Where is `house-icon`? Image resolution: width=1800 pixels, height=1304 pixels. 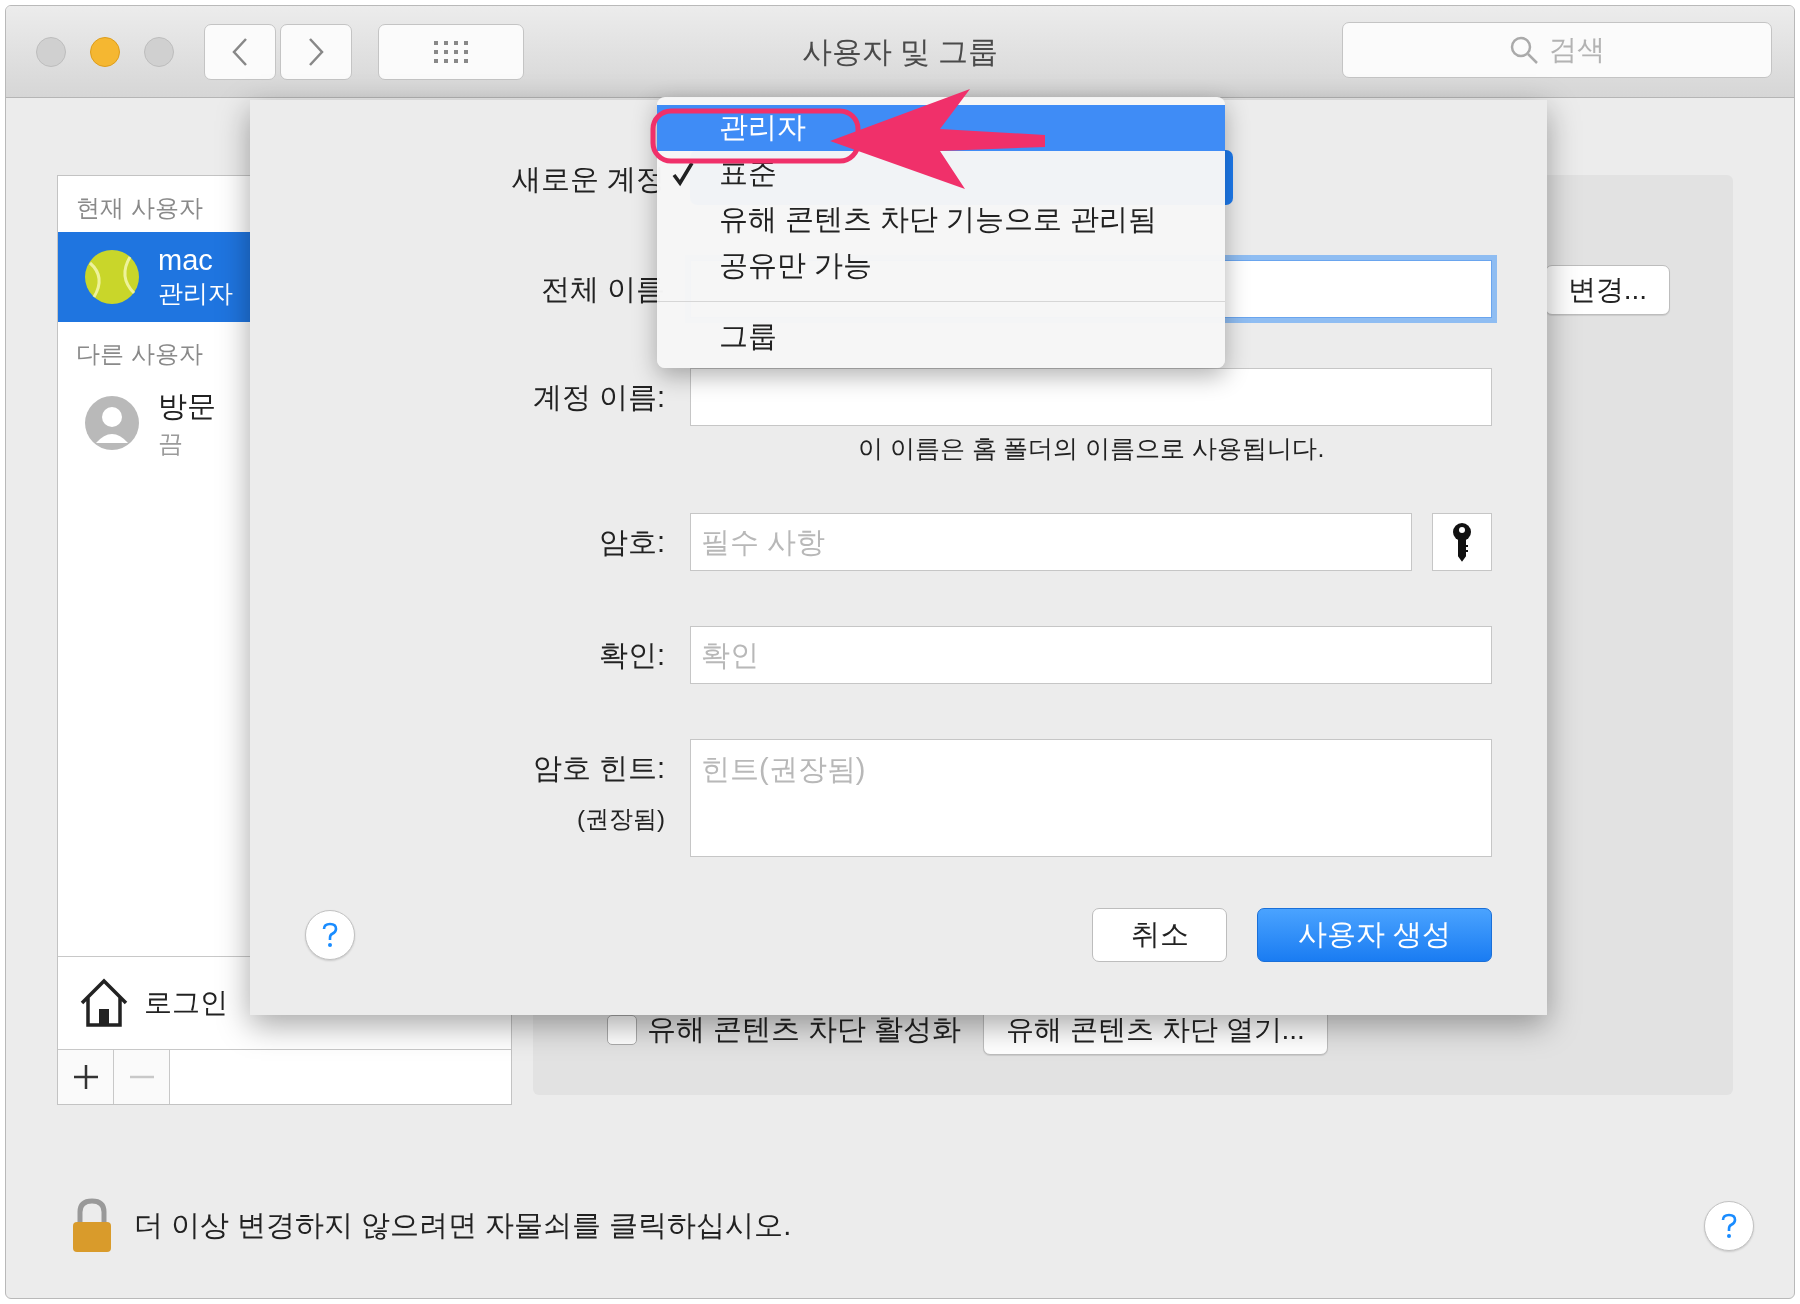 house-icon is located at coordinates (104, 1003).